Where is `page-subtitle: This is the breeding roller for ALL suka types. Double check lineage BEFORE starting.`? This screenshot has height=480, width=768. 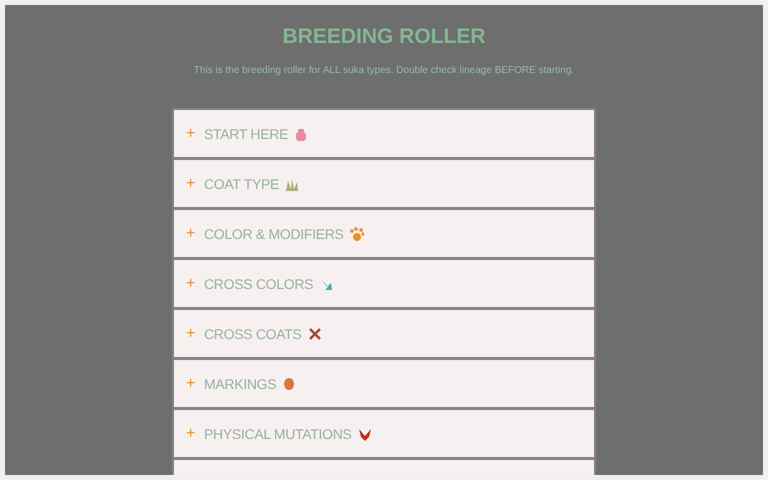
page-subtitle: This is the breeding roller for ALL suka types. Double check lineage BEFORE starting. is located at coordinates (384, 70).